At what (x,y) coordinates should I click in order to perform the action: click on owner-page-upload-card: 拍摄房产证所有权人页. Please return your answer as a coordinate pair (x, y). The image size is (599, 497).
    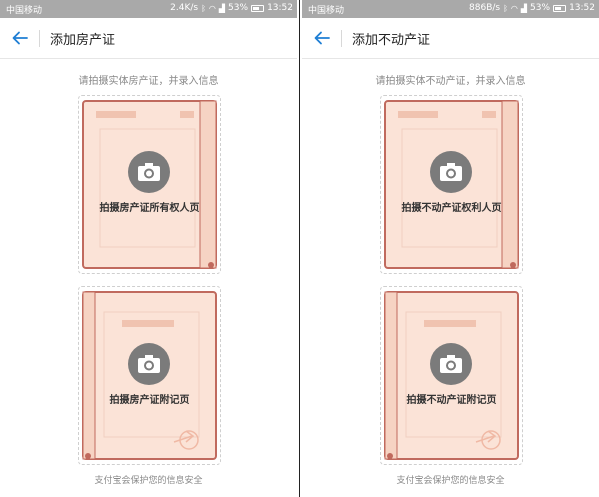
    Looking at the image, I should click on (149, 184).